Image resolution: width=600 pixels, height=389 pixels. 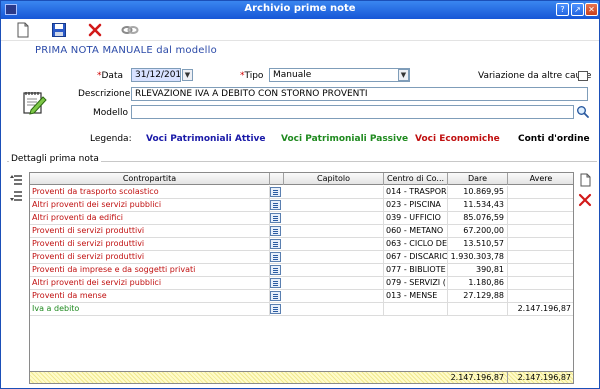 I want to click on date-field: 31/12/2015, so click(x=156, y=75).